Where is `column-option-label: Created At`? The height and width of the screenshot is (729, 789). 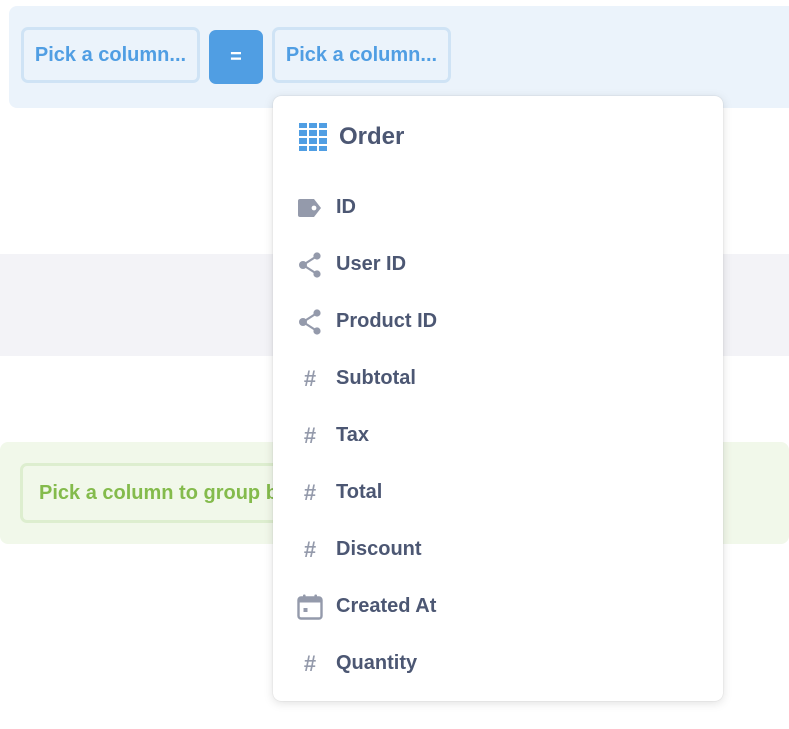 column-option-label: Created At is located at coordinates (386, 606).